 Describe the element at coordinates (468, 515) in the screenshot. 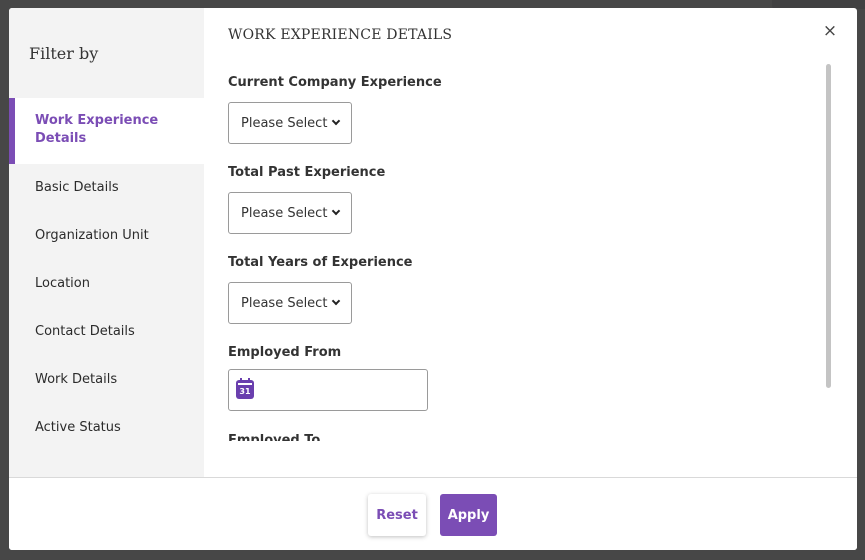

I see `apply-button: Apply` at that location.